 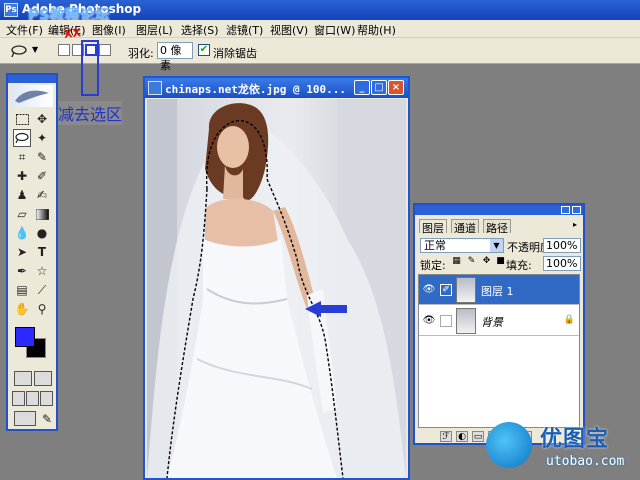 I want to click on menu-select: 选择(S), so click(x=200, y=30).